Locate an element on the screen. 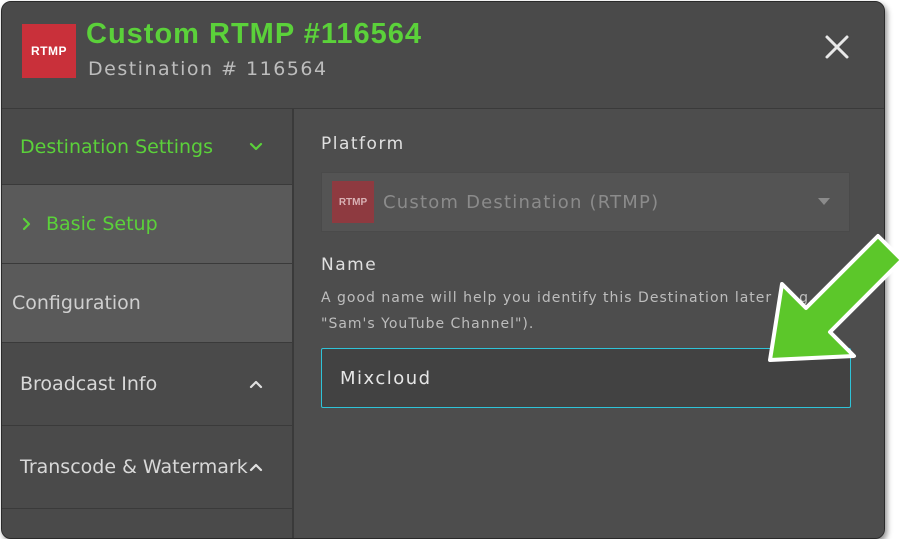  sidebar-item-label: Destination Settings is located at coordinates (116, 146).